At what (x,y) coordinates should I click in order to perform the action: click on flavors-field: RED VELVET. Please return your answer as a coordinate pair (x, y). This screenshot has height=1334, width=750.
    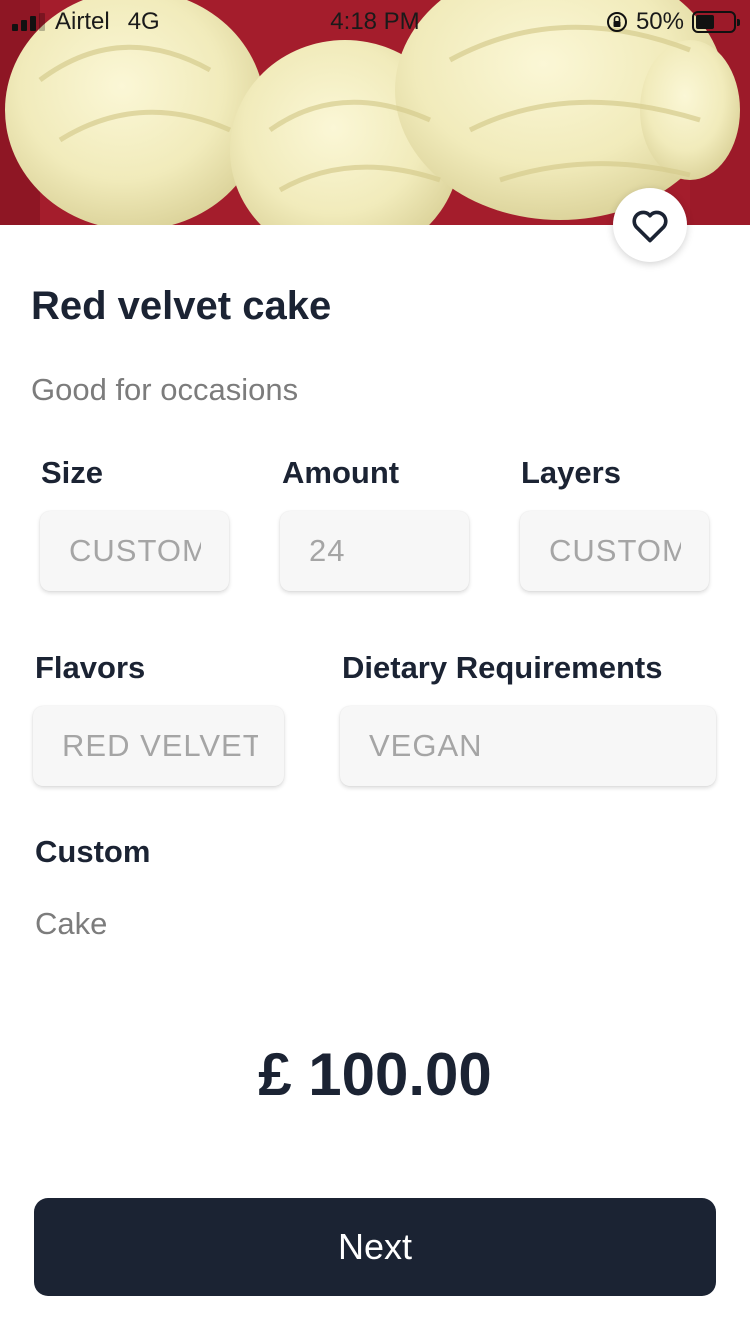
    Looking at the image, I should click on (158, 746).